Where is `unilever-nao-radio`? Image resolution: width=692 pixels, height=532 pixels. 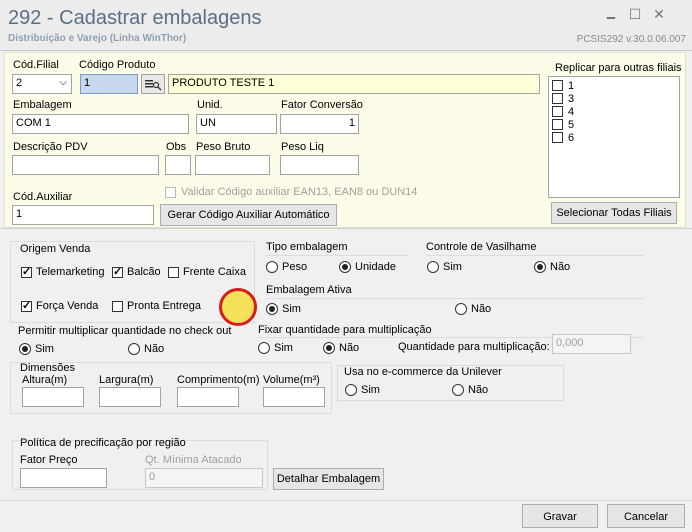 unilever-nao-radio is located at coordinates (458, 390).